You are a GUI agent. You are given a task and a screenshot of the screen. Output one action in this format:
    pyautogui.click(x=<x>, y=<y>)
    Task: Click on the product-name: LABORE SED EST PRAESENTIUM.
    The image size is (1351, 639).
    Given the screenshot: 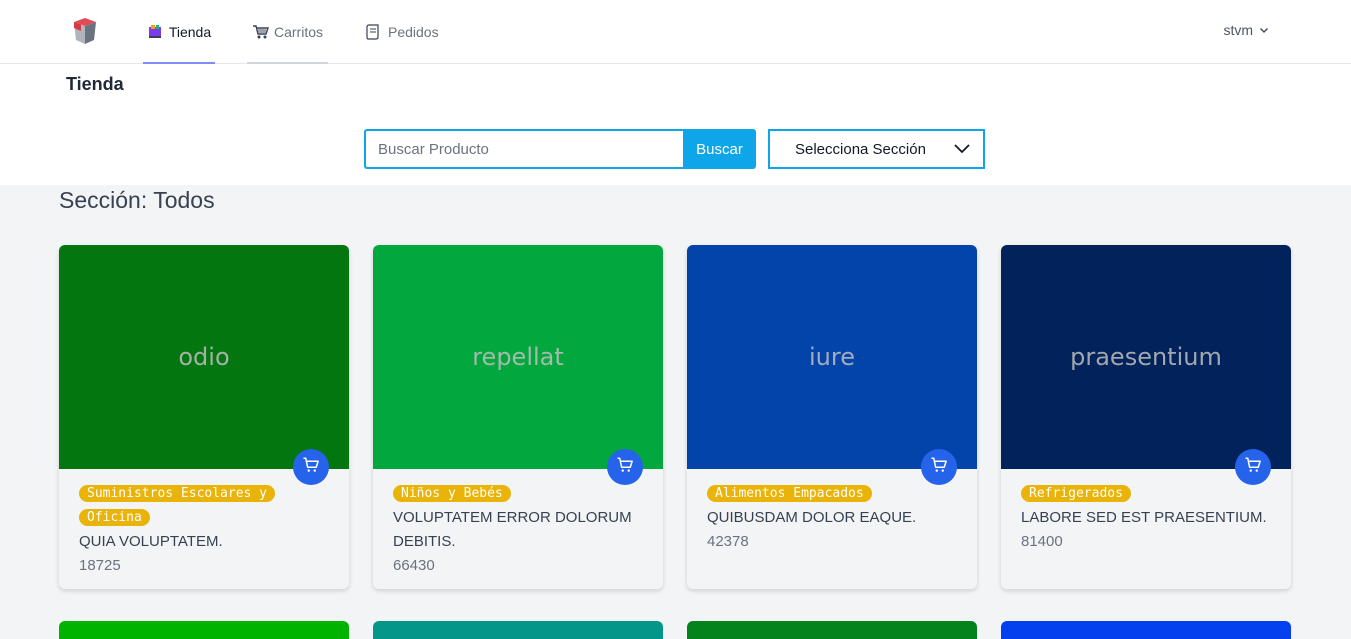 What is the action you would take?
    pyautogui.click(x=1144, y=517)
    